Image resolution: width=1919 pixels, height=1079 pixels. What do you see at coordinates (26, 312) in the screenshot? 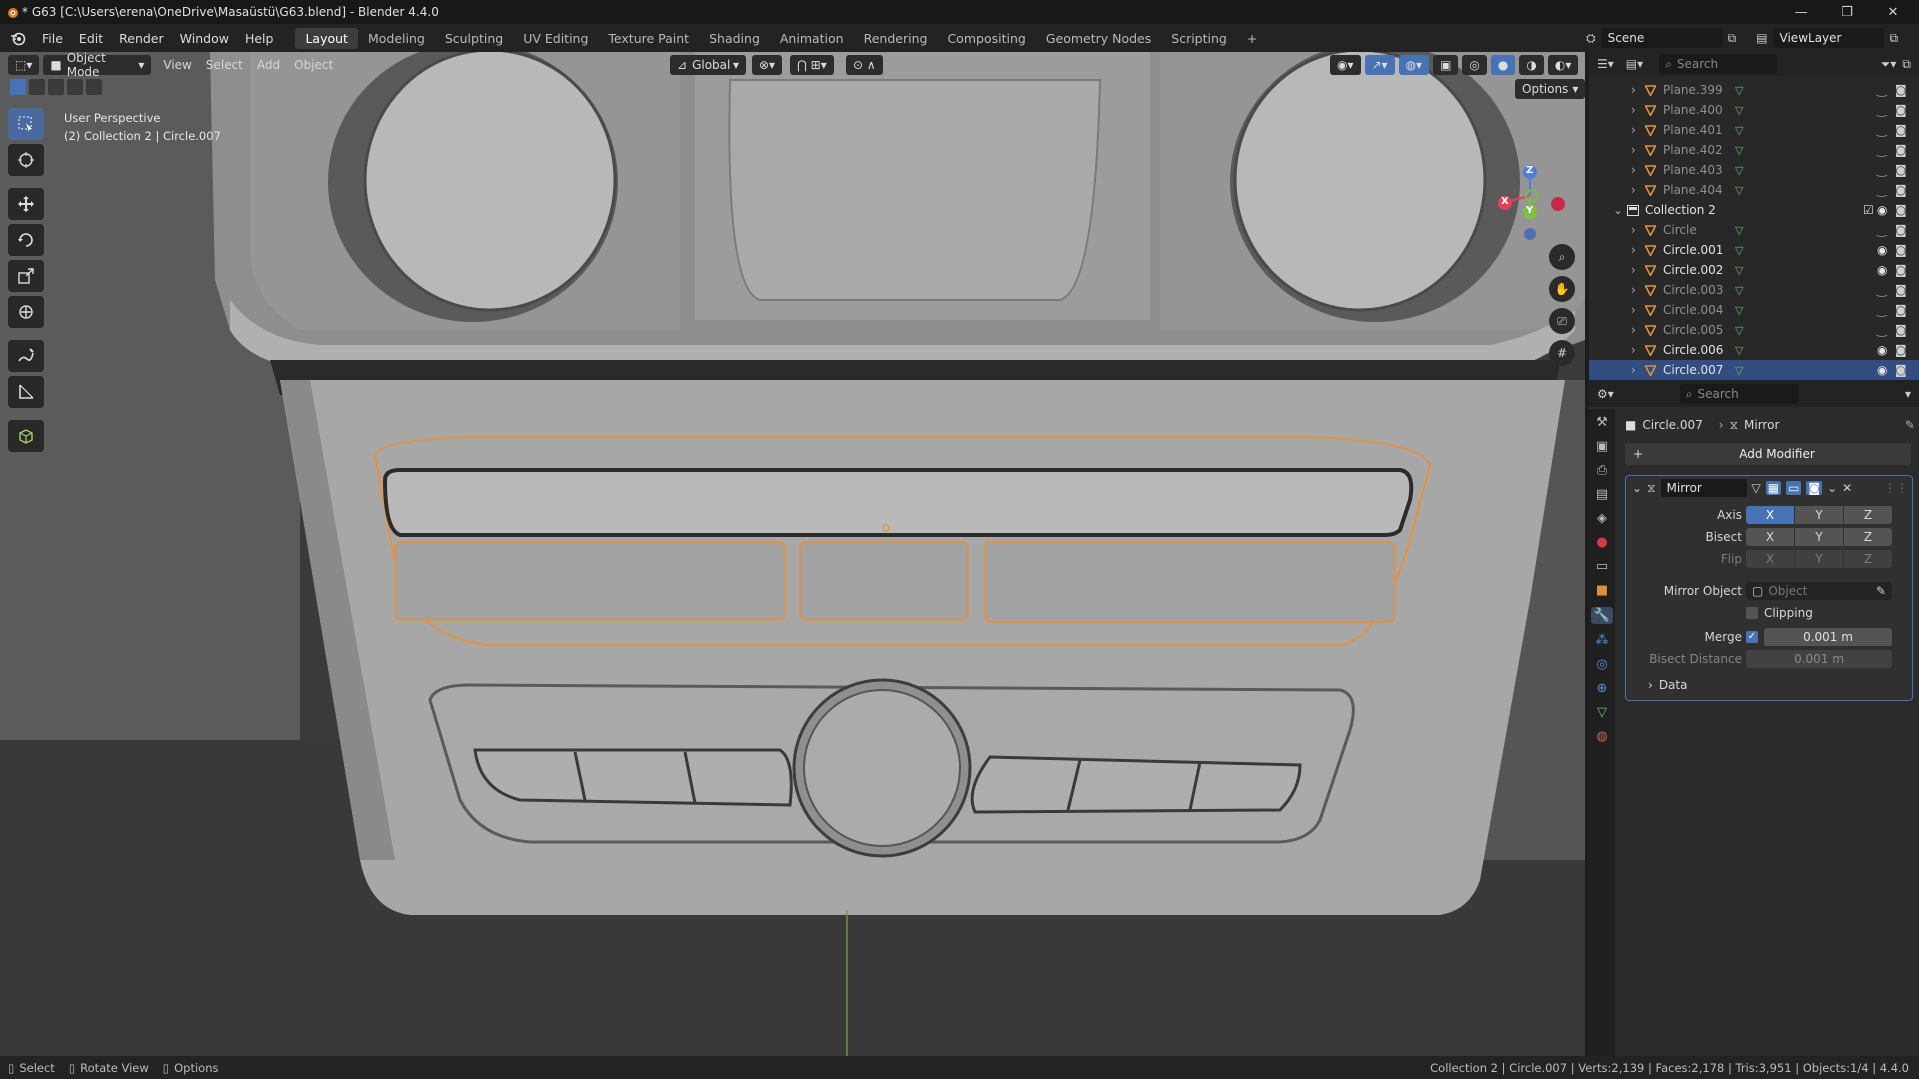
I see `transform-tool` at bounding box center [26, 312].